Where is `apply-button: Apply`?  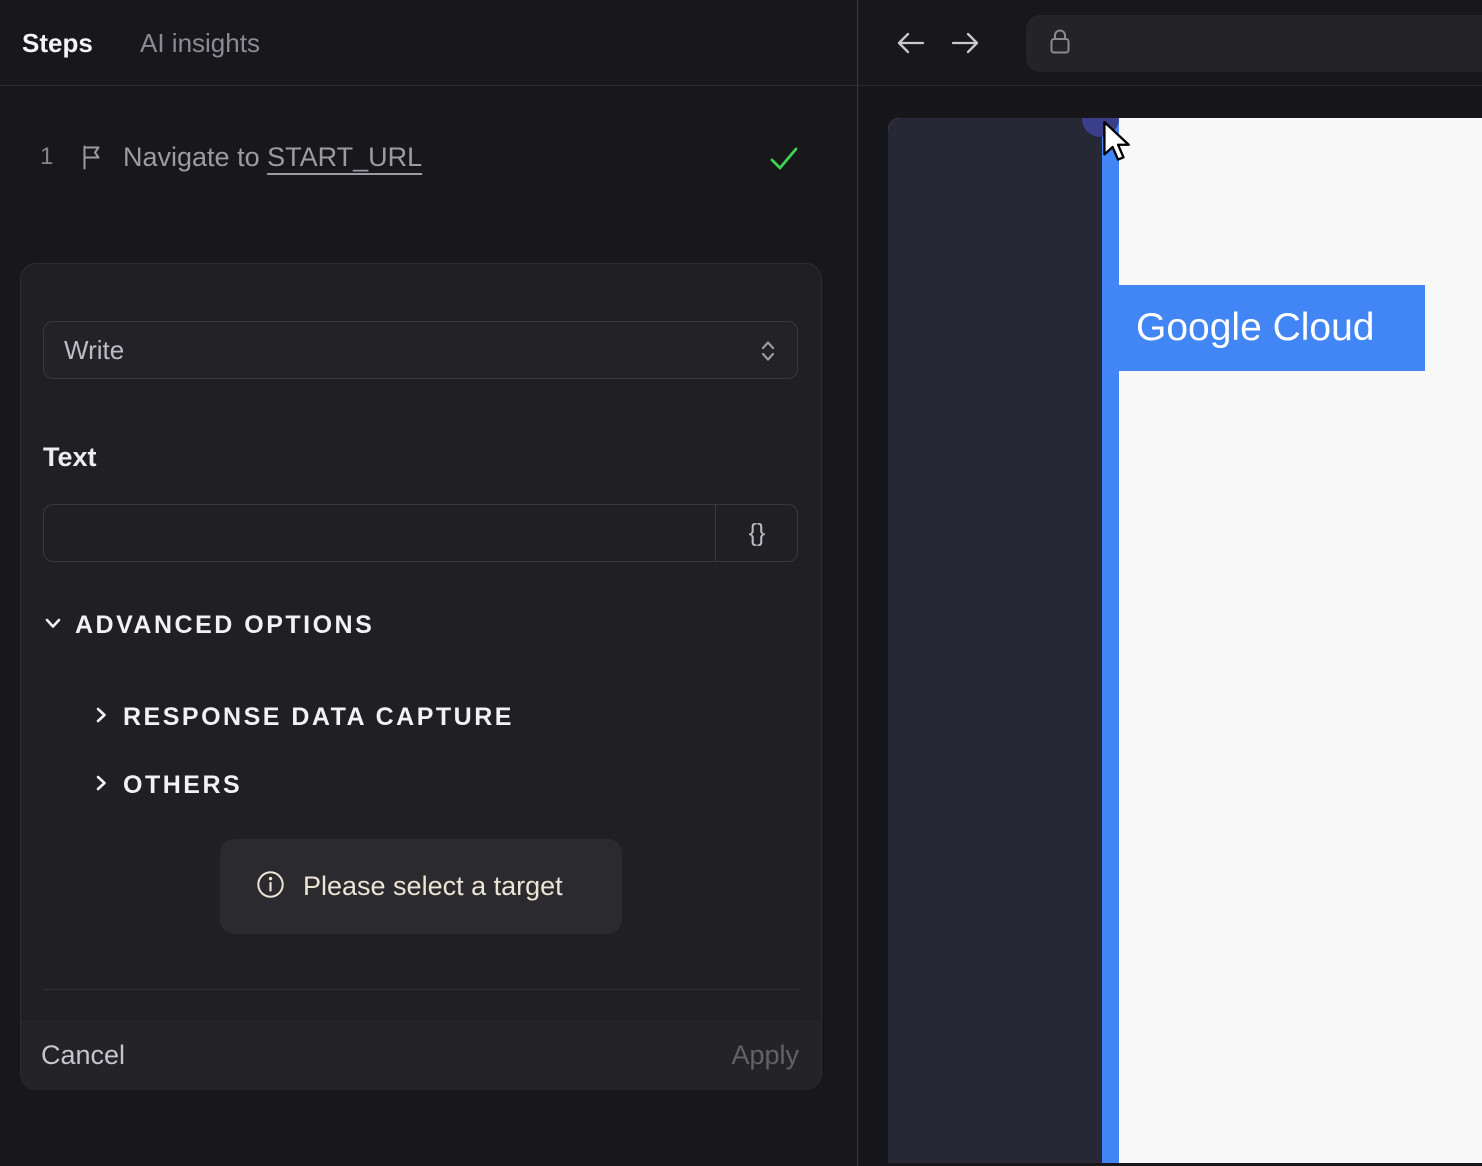
apply-button: Apply is located at coordinates (765, 1055).